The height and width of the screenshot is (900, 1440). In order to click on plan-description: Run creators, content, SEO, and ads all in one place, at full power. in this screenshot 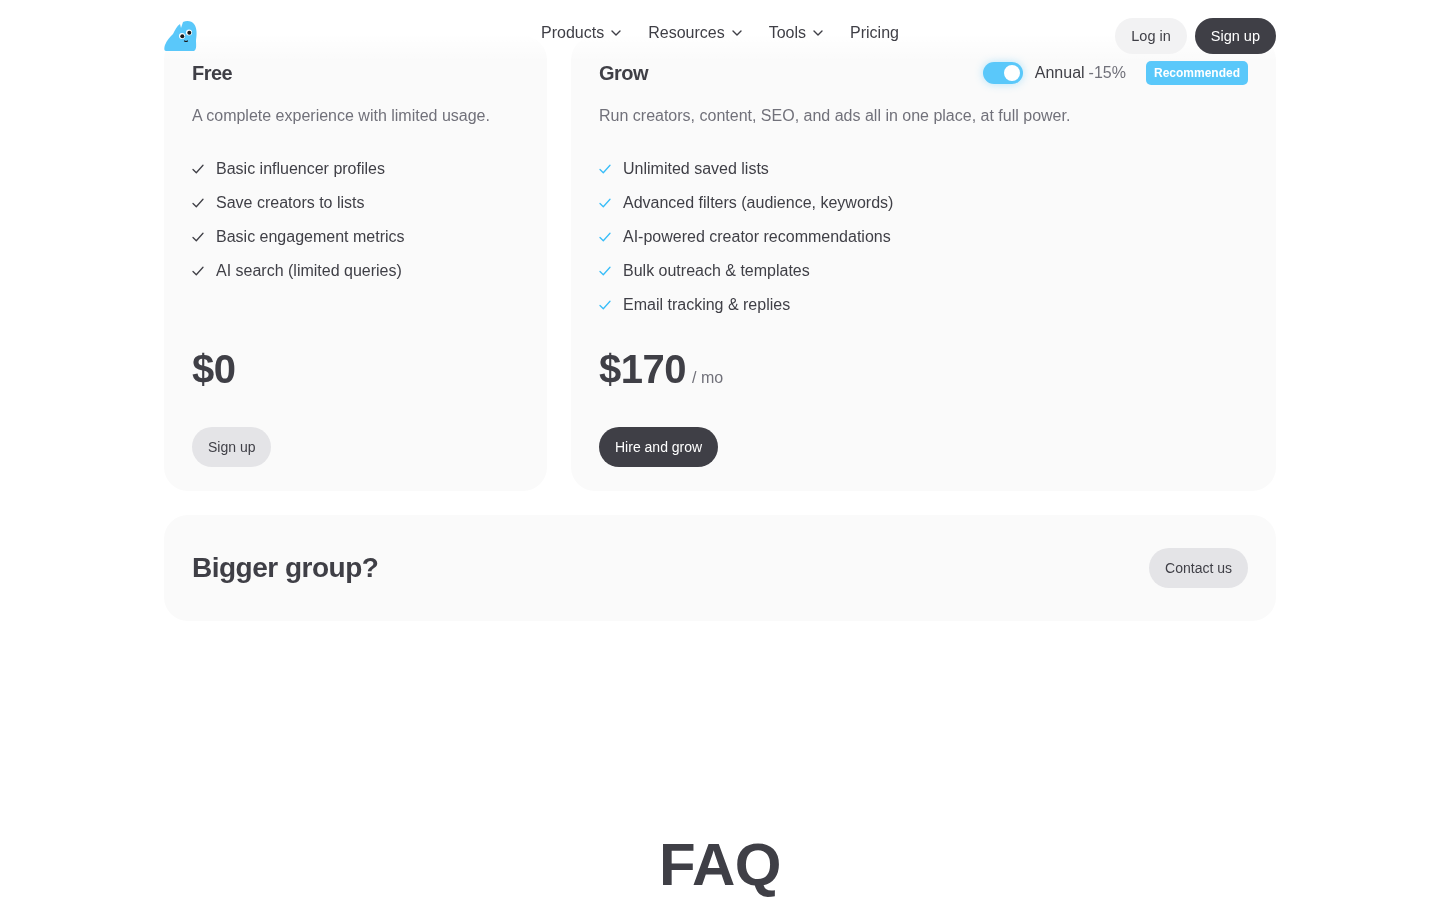, I will do `click(835, 116)`.